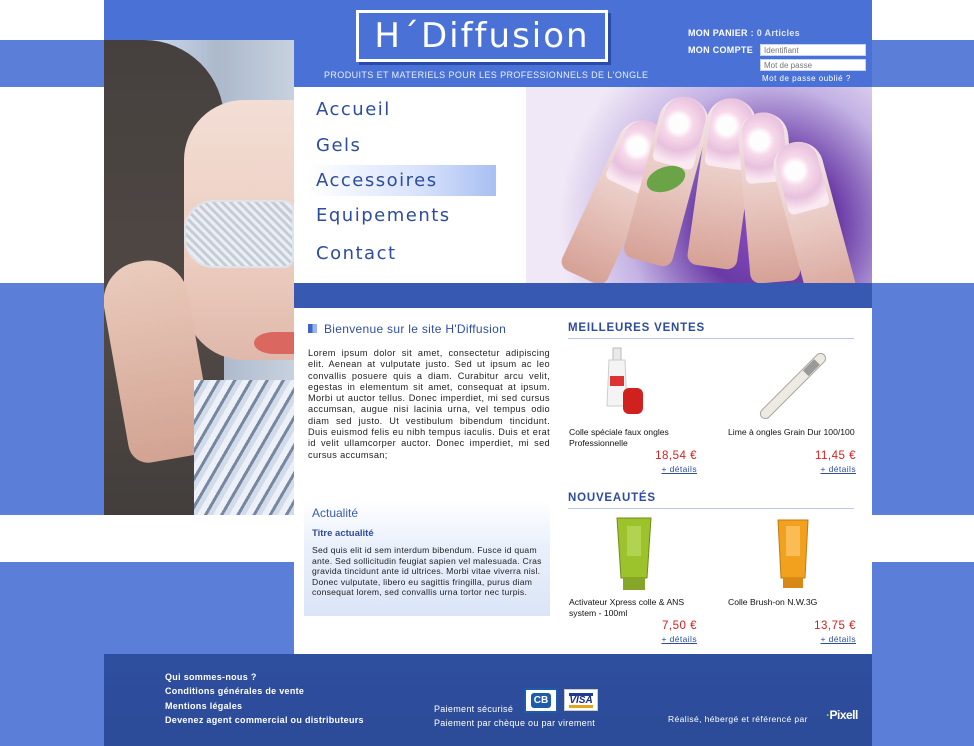 The image size is (974, 746). Describe the element at coordinates (793, 432) in the screenshot. I see `product-name: Lime à ongles Grain Dur 100/100` at that location.